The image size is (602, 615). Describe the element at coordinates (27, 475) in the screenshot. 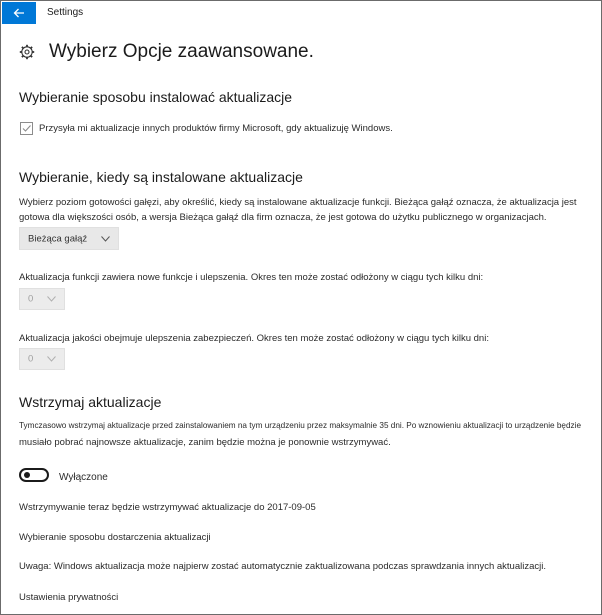

I see `toggle-knob` at that location.